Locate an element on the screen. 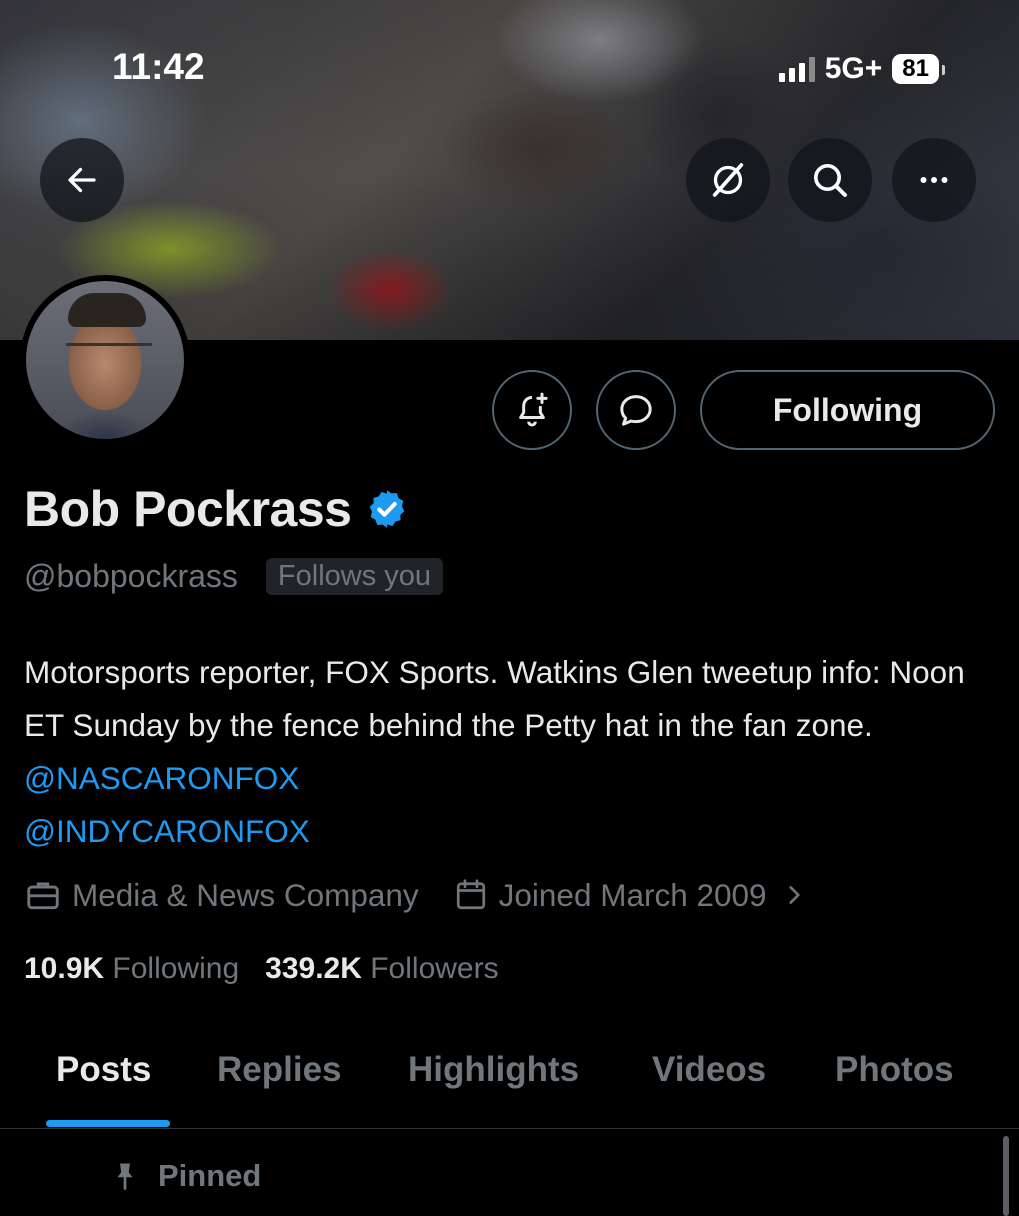  search-button is located at coordinates (830, 180).